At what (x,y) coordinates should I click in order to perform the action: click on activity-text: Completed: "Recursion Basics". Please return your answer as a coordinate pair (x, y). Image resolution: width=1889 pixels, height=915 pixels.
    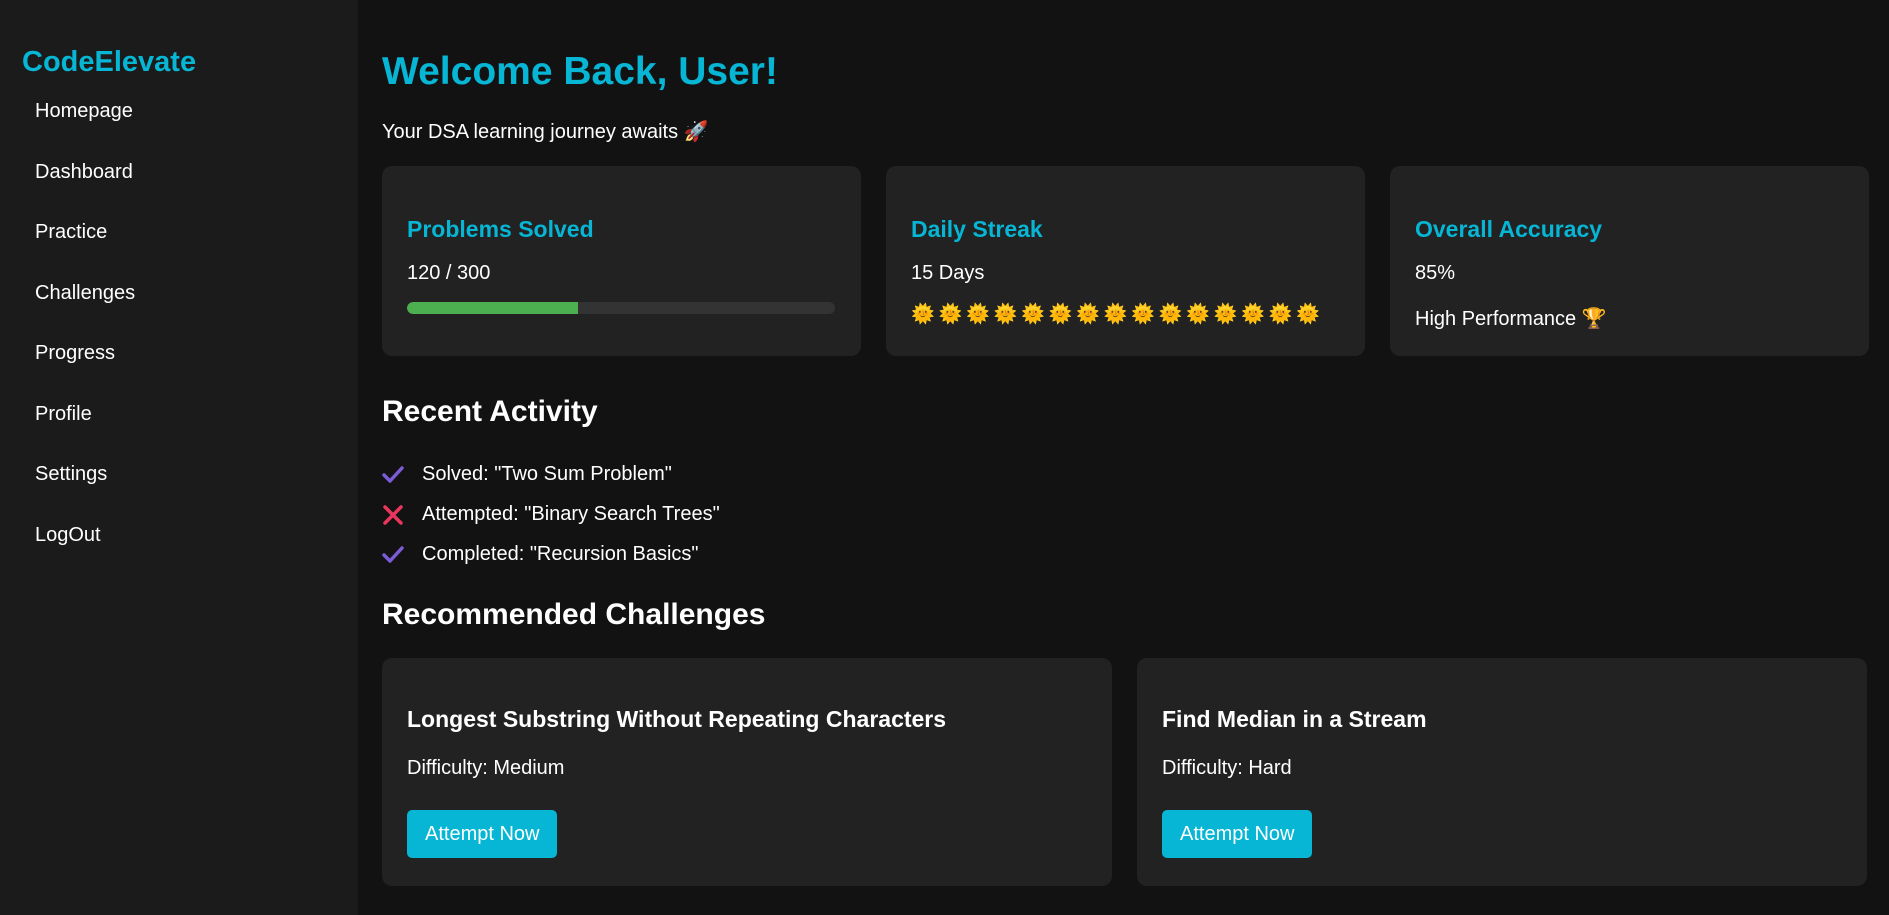
    Looking at the image, I should click on (560, 554).